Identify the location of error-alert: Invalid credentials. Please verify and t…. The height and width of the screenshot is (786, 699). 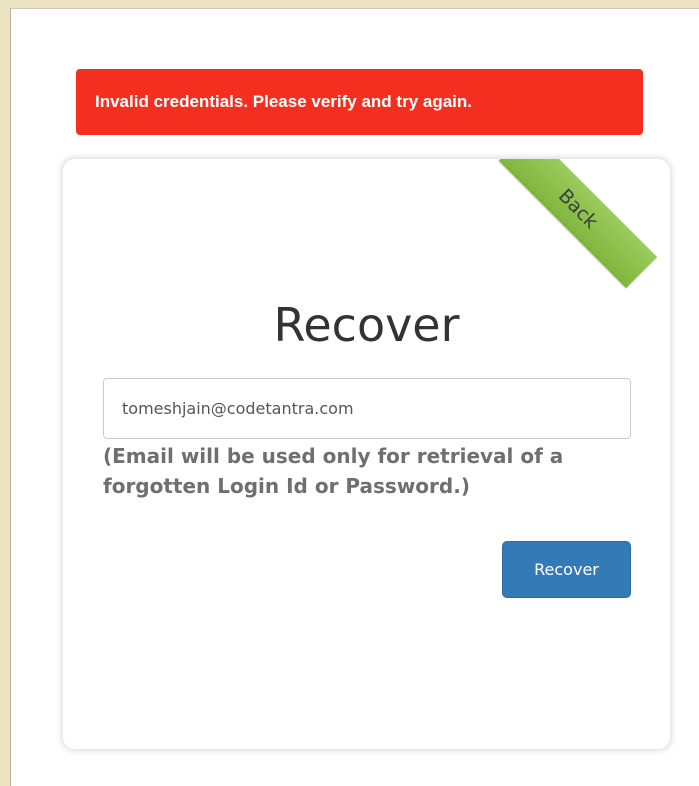
(359, 102).